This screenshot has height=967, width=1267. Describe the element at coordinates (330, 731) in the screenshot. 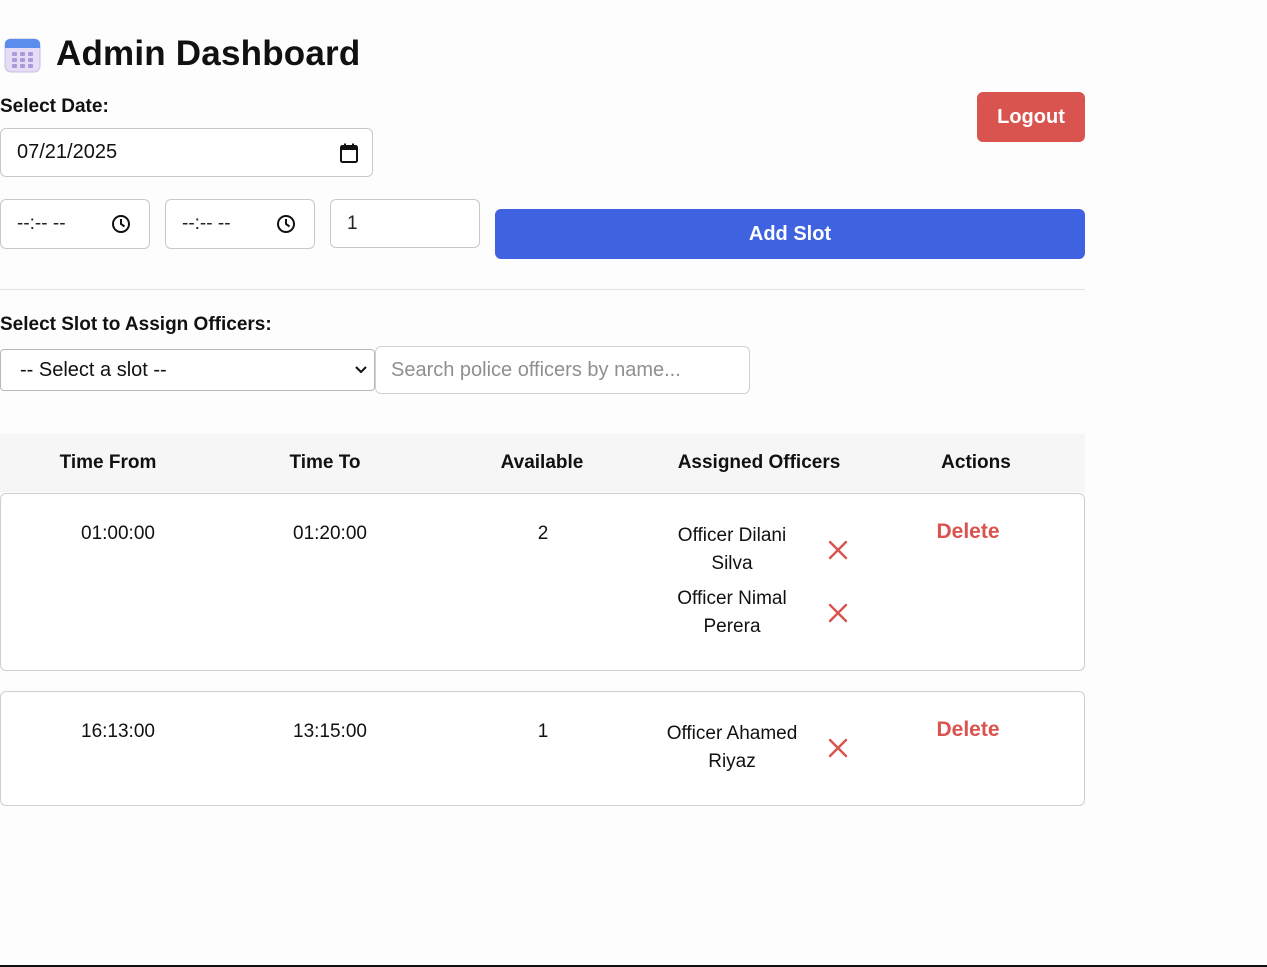

I see `time-to-cell: 13:15:00` at that location.